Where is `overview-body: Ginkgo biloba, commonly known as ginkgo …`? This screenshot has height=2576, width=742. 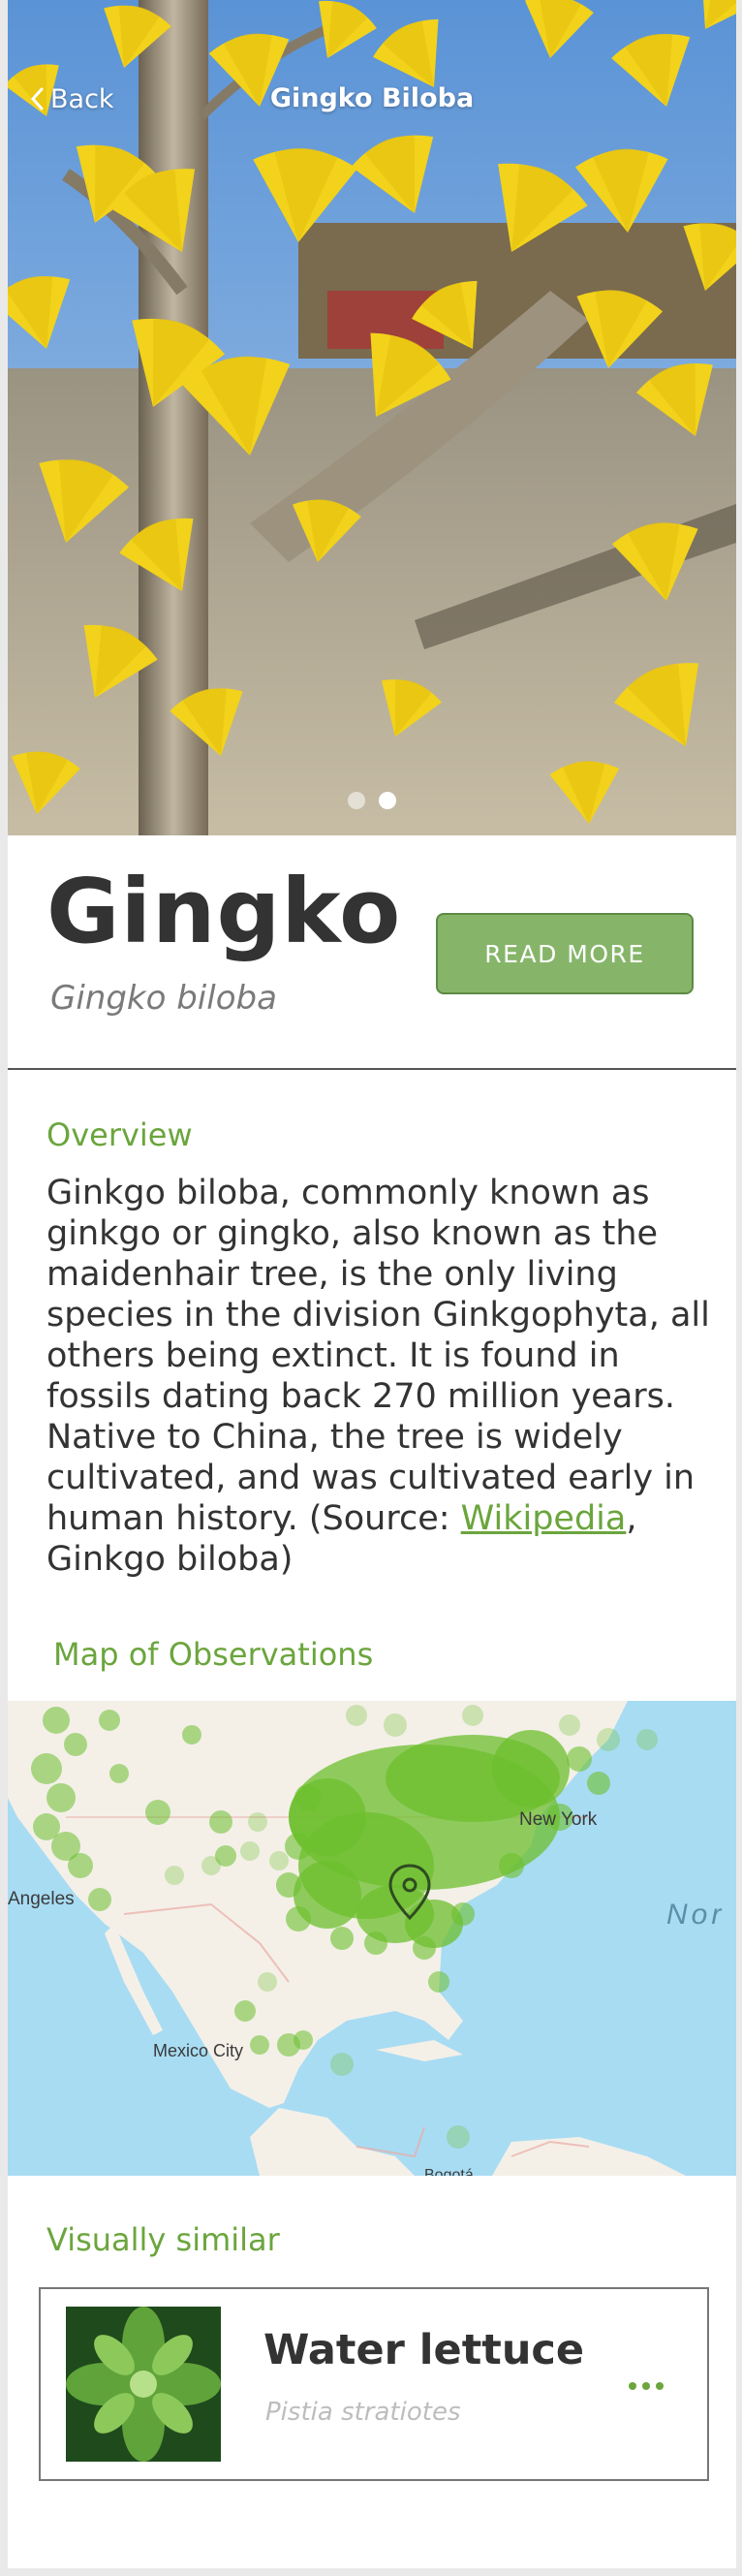 overview-body: Ginkgo biloba, commonly known as ginkgo … is located at coordinates (378, 1356).